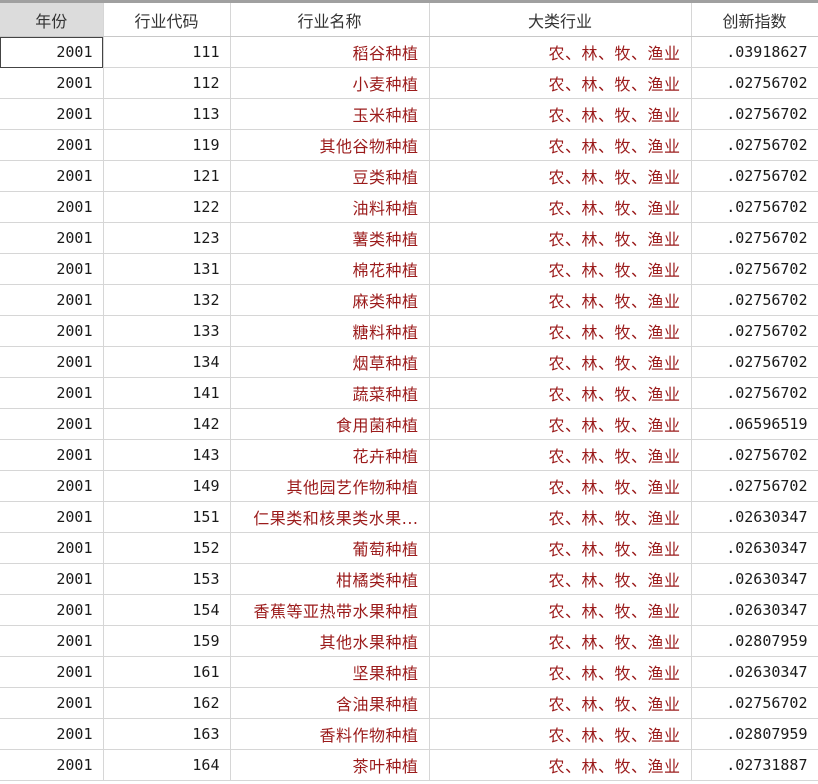 This screenshot has width=818, height=784. What do you see at coordinates (167, 548) in the screenshot?
I see `cell-industry-code: 152` at bounding box center [167, 548].